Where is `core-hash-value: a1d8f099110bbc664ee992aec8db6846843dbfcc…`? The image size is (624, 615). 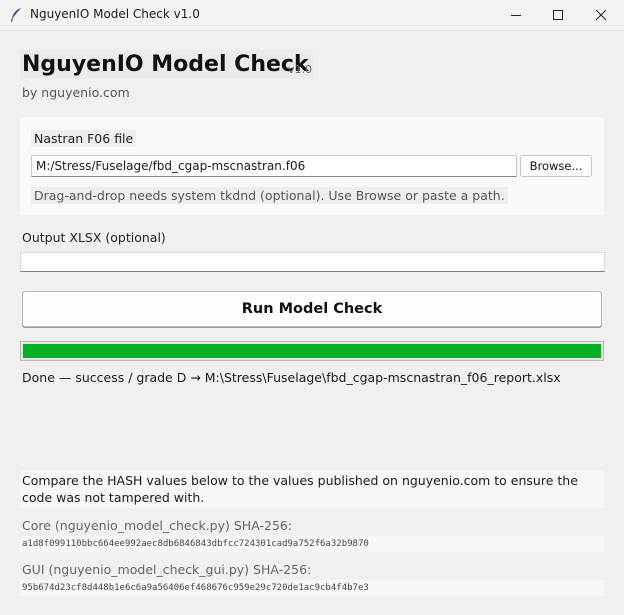 core-hash-value: a1d8f099110bbc664ee992aec8db6846843dbfcc… is located at coordinates (195, 544).